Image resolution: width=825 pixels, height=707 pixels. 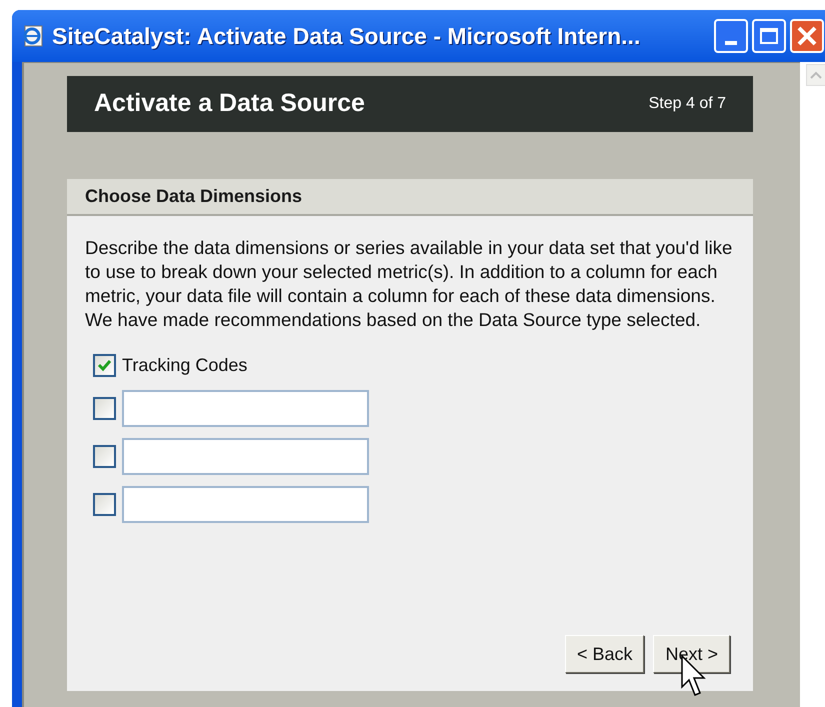 What do you see at coordinates (185, 365) in the screenshot?
I see `checkbox-label: Tracking Codes` at bounding box center [185, 365].